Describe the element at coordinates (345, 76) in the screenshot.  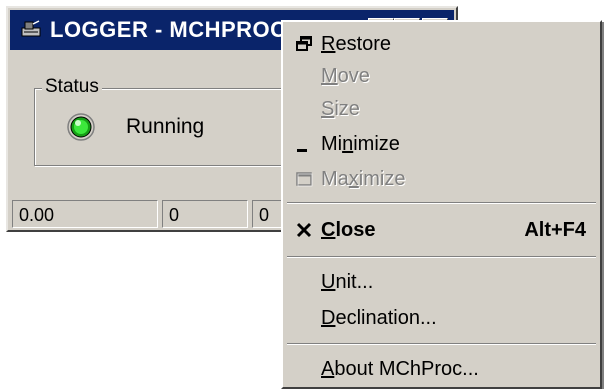
I see `menu-item-label: Move` at that location.